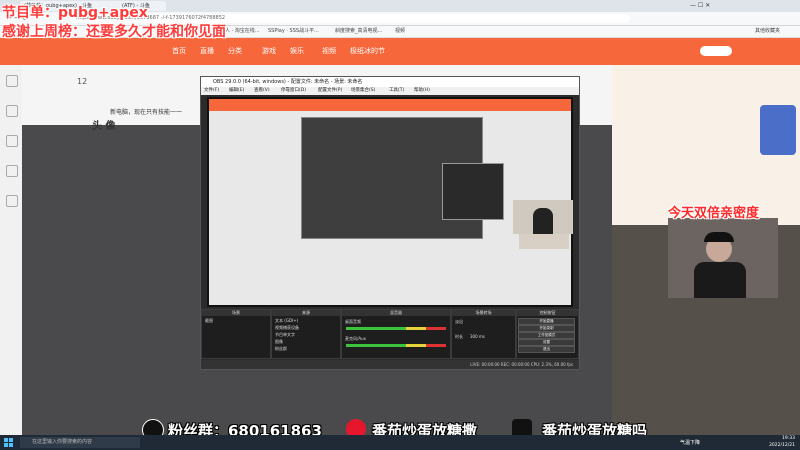  I want to click on start-streaming-button: 开始直播, so click(546, 321).